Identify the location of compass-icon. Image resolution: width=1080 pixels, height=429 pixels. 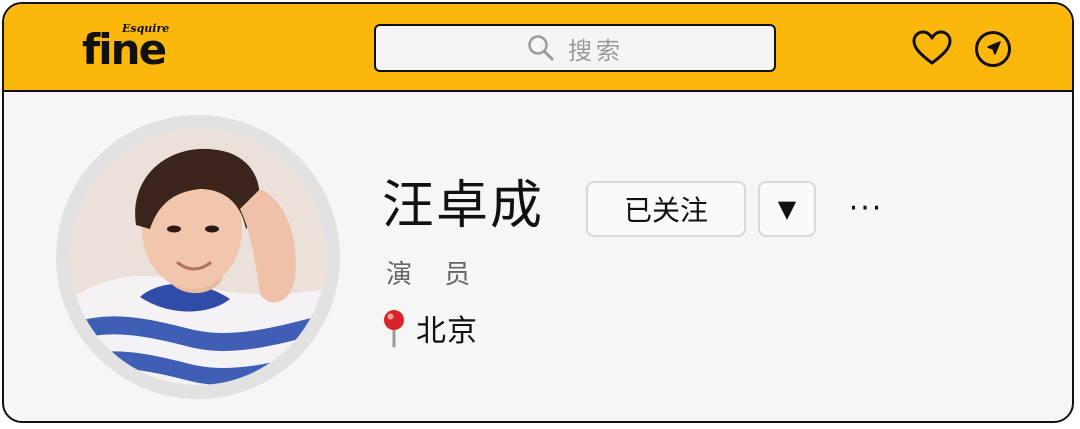
(993, 49).